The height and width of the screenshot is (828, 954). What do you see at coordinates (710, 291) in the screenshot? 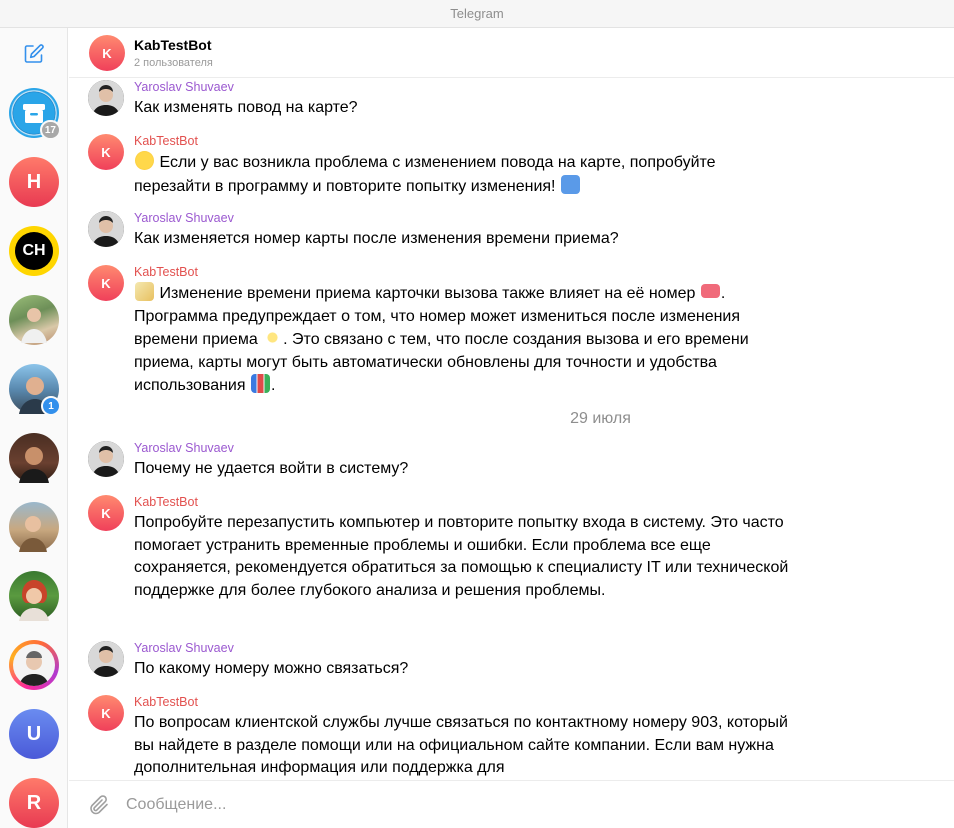
I see `ticket-emoji-icon` at bounding box center [710, 291].